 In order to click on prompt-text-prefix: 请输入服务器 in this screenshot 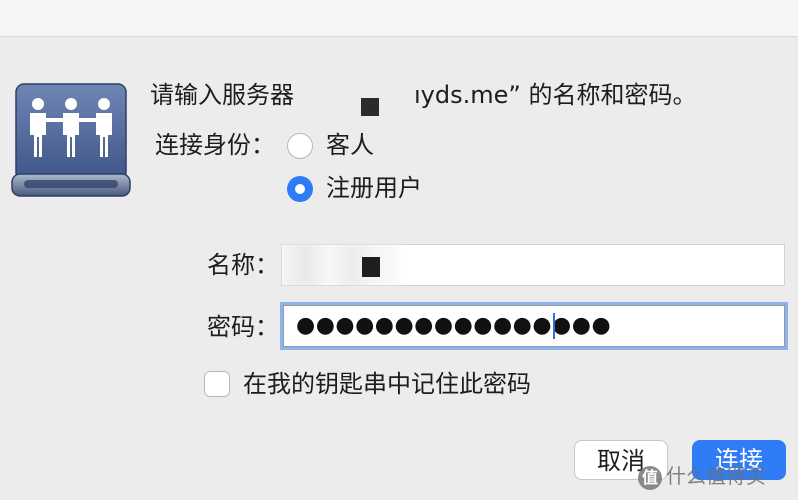, I will do `click(222, 95)`.